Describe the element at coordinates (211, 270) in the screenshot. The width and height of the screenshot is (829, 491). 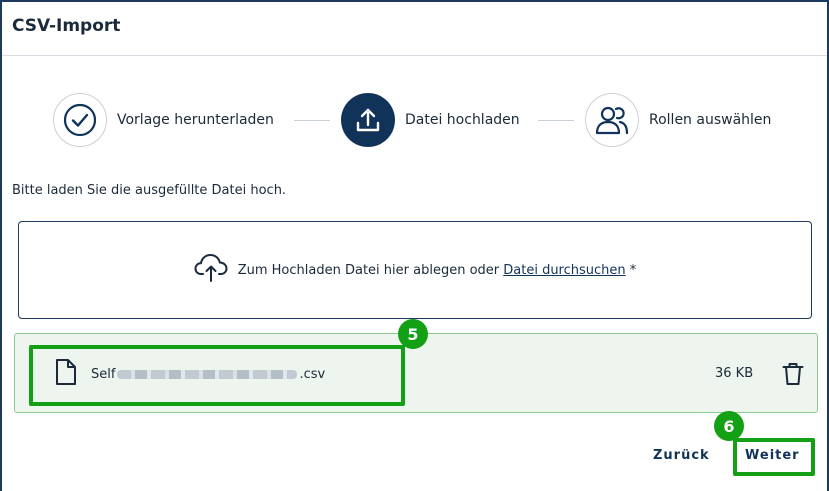
I see `cloud-upload-icon` at that location.